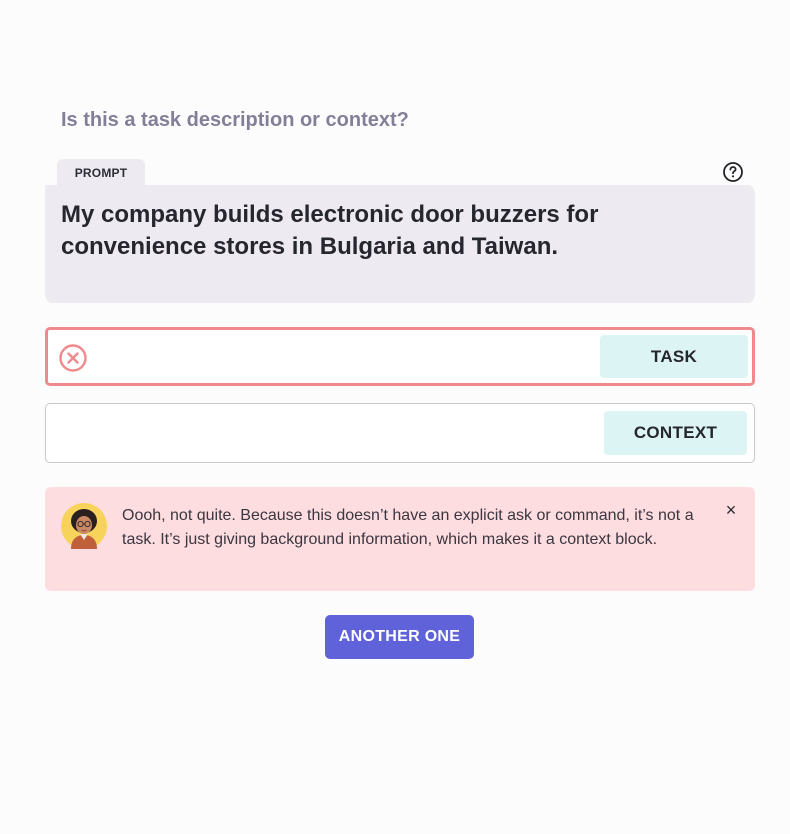 The image size is (790, 834). Describe the element at coordinates (235, 120) in the screenshot. I see `question-heading: Is this a task description or context?` at that location.